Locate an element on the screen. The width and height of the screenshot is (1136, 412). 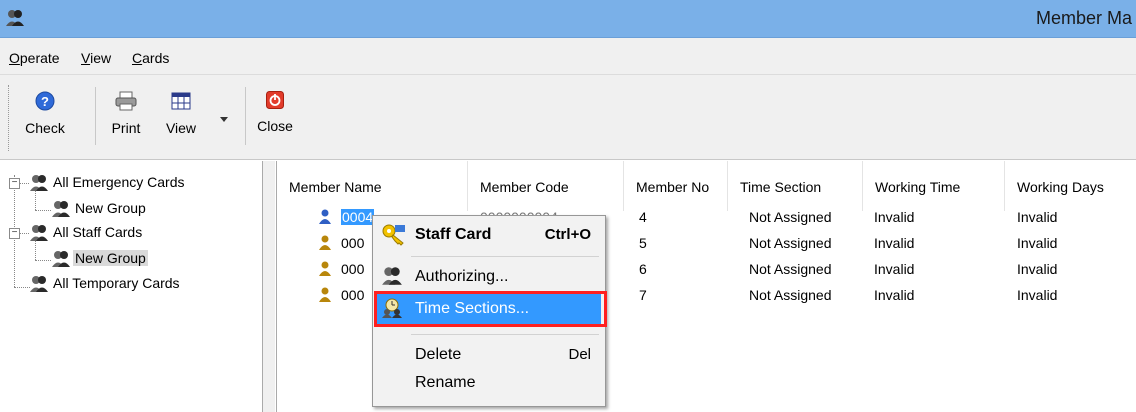
menu-shortcut: Ctrl+O is located at coordinates (567, 234).